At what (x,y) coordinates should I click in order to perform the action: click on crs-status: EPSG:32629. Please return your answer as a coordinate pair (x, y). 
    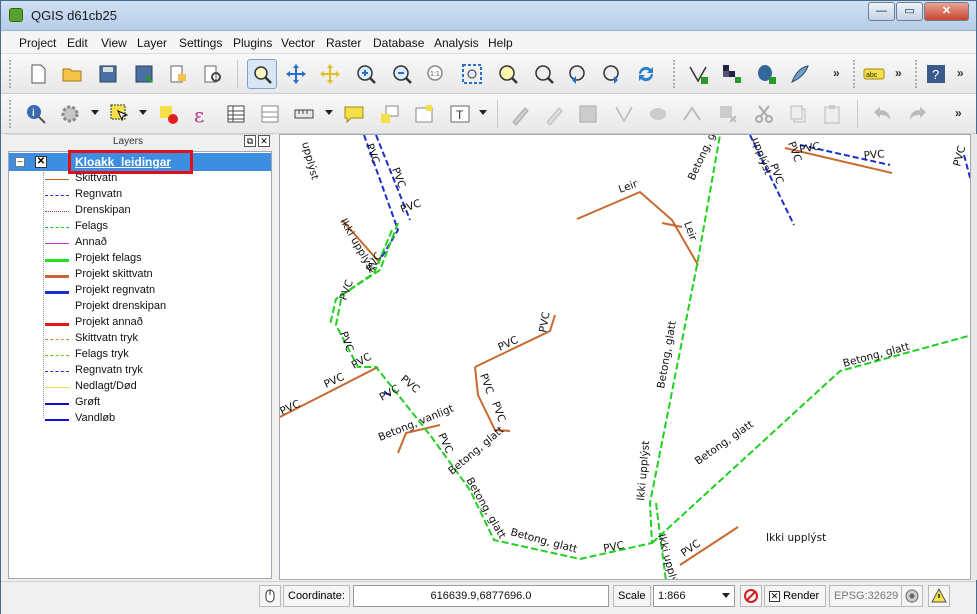
    Looking at the image, I should click on (866, 596).